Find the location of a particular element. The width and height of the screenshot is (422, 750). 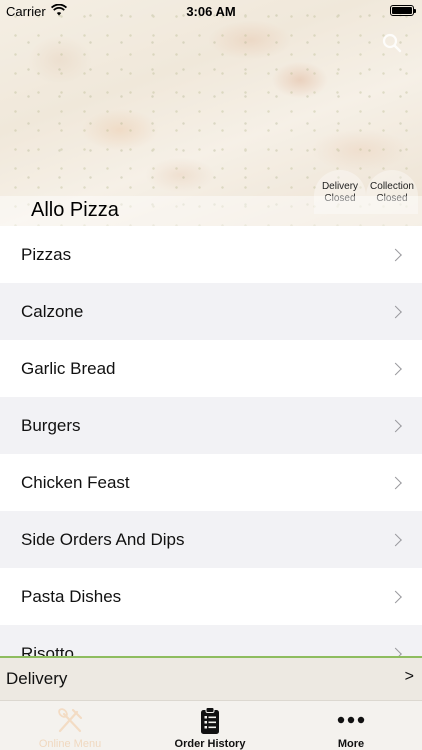

status-bar: Carrier 3:06 AM is located at coordinates (211, 11).